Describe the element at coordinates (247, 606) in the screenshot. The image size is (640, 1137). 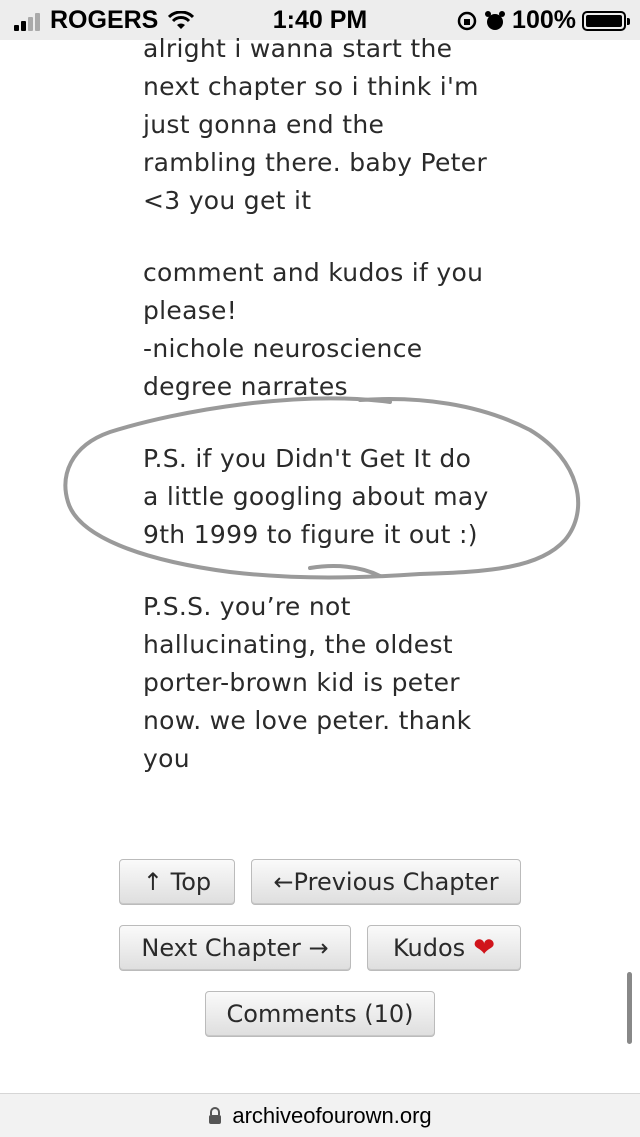
I see `text-line: P.S.S. you’re not` at that location.